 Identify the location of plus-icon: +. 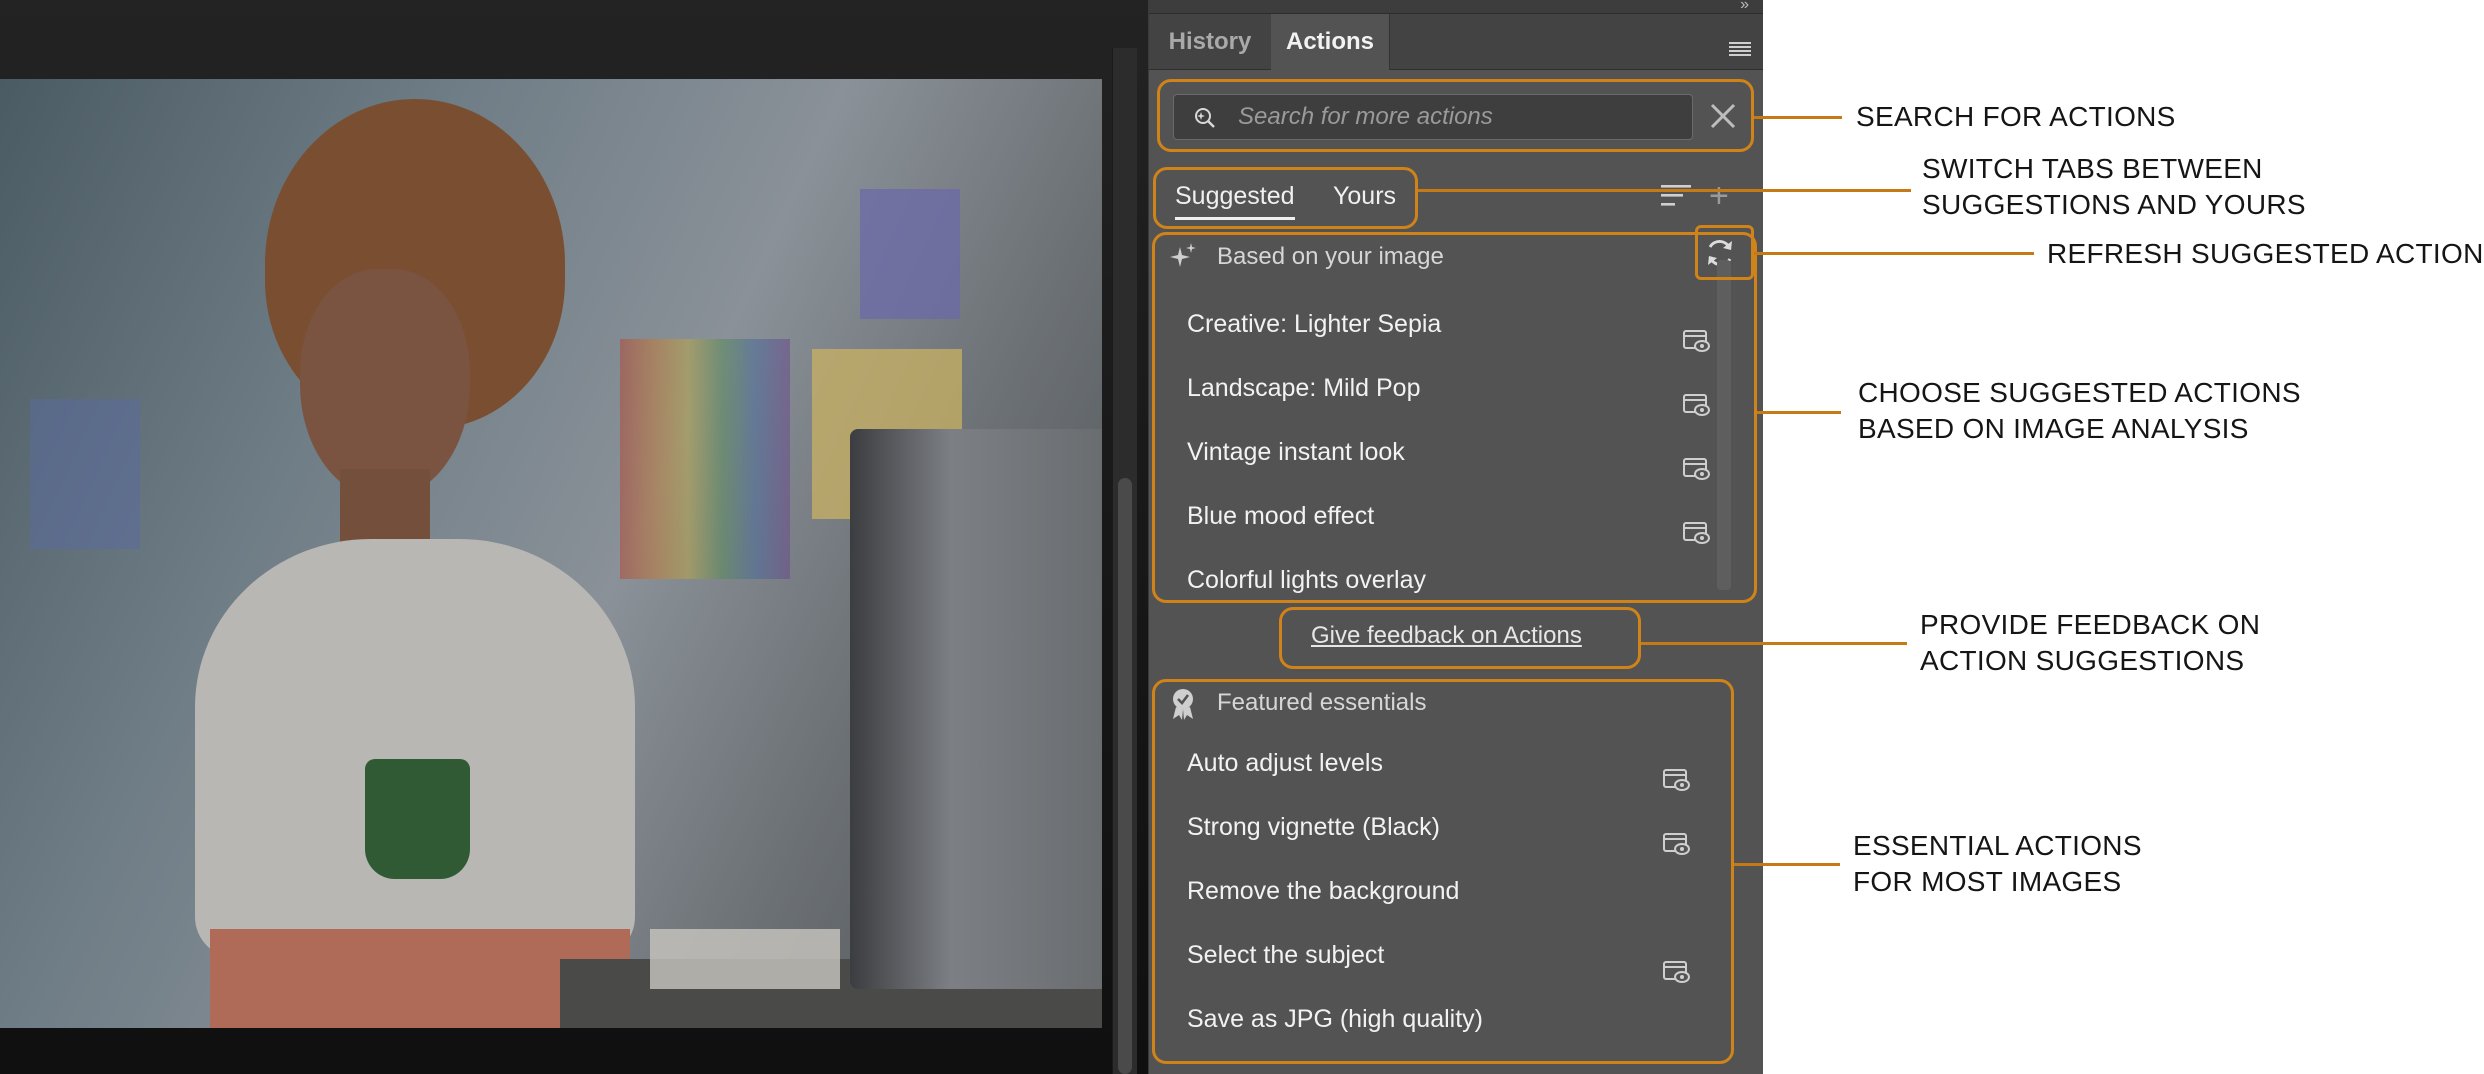
(1719, 196).